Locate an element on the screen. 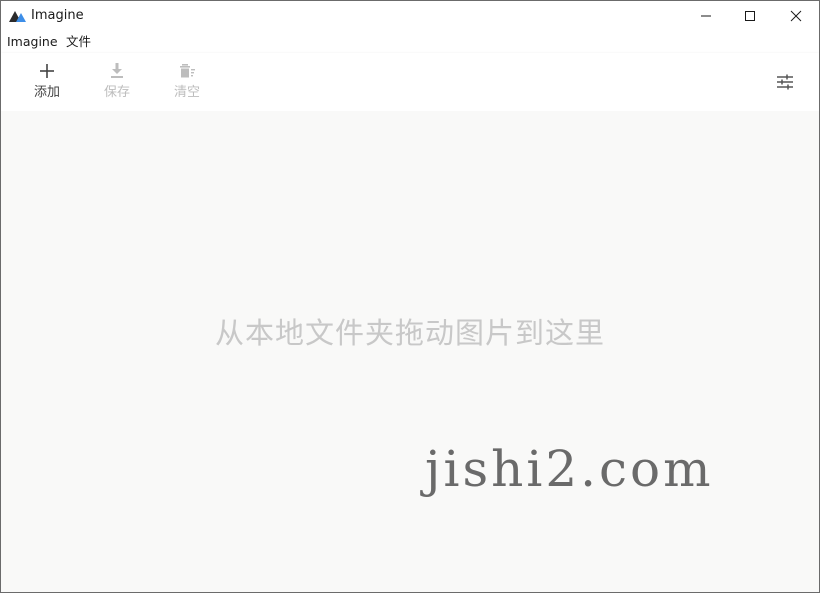 The width and height of the screenshot is (820, 593). minimize-button is located at coordinates (706, 16).